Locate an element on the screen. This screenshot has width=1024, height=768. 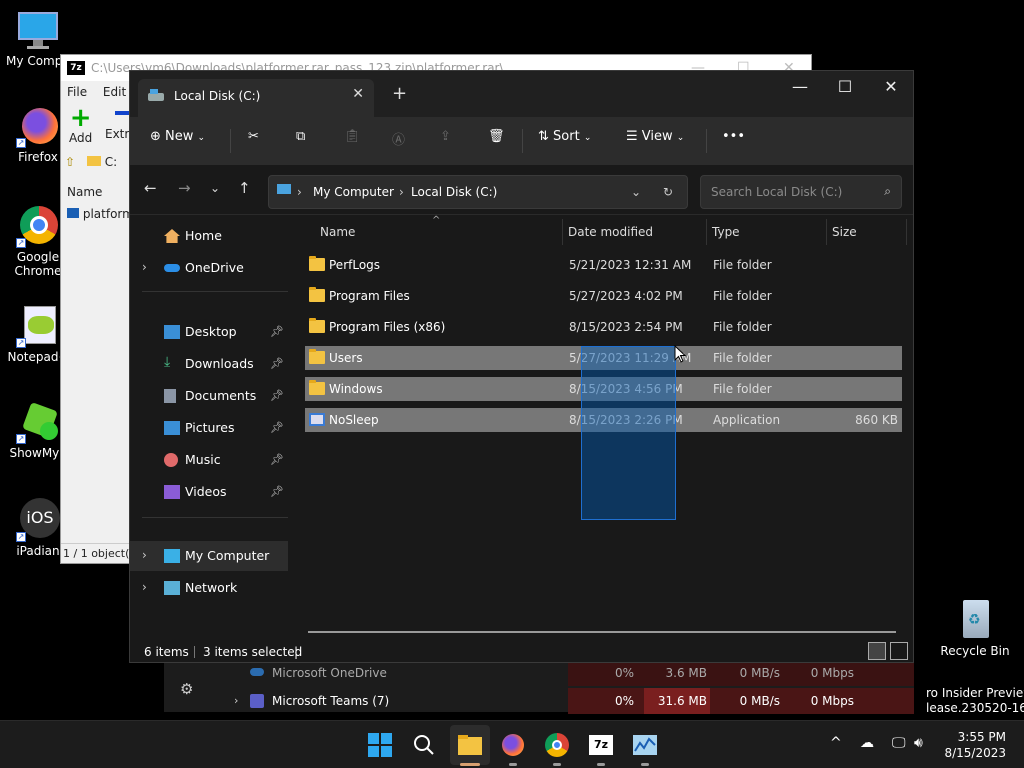
7zip-path-bar: ⇧ C: is located at coordinates (100, 166).